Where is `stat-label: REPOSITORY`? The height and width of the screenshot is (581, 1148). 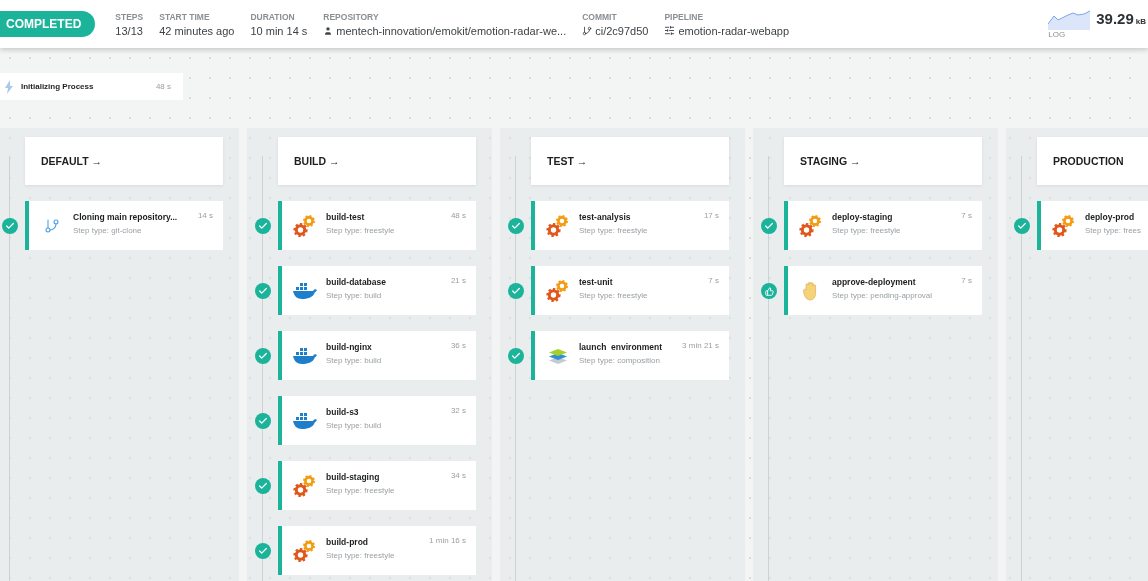
stat-label: REPOSITORY is located at coordinates (351, 16).